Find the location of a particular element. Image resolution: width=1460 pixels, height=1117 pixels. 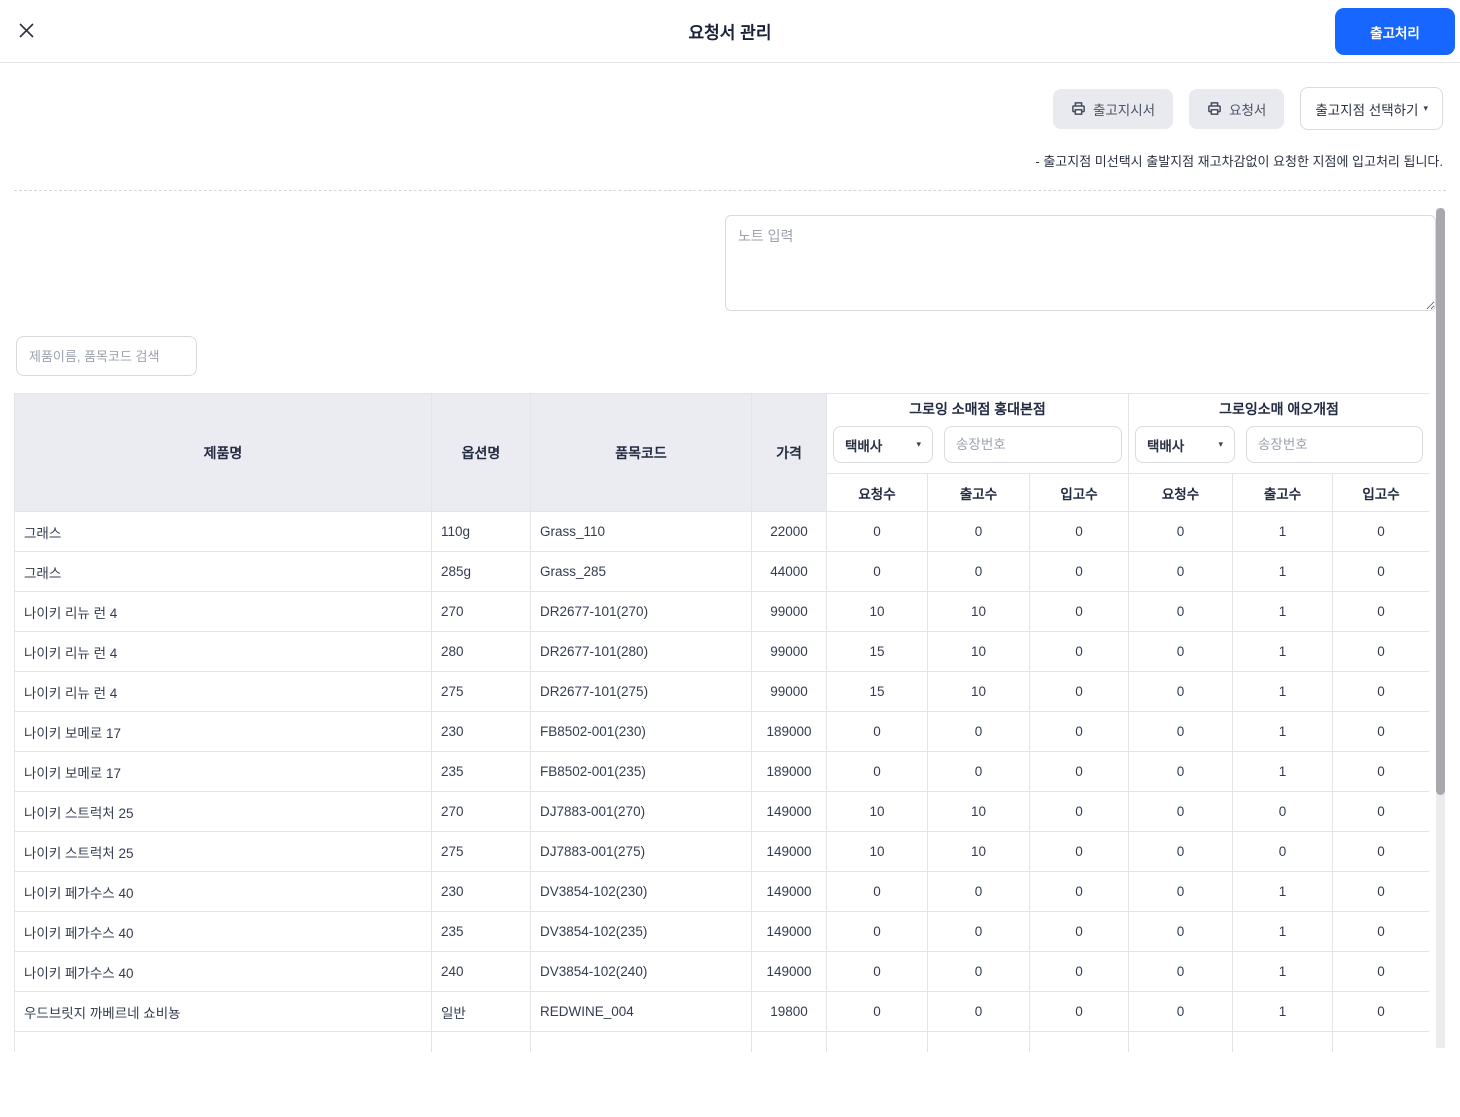

ship-process-button: 출고처리 is located at coordinates (1395, 31).